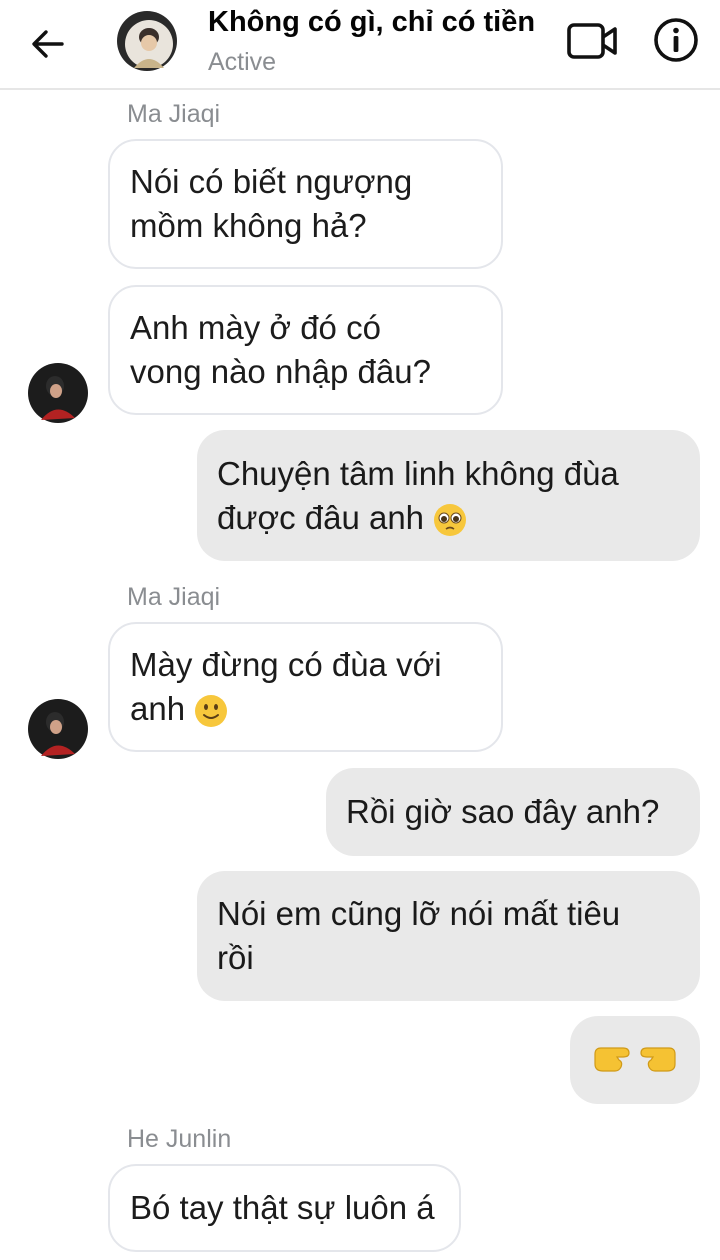  Describe the element at coordinates (211, 711) in the screenshot. I see `slightly-smiling-face-emoji-icon` at that location.